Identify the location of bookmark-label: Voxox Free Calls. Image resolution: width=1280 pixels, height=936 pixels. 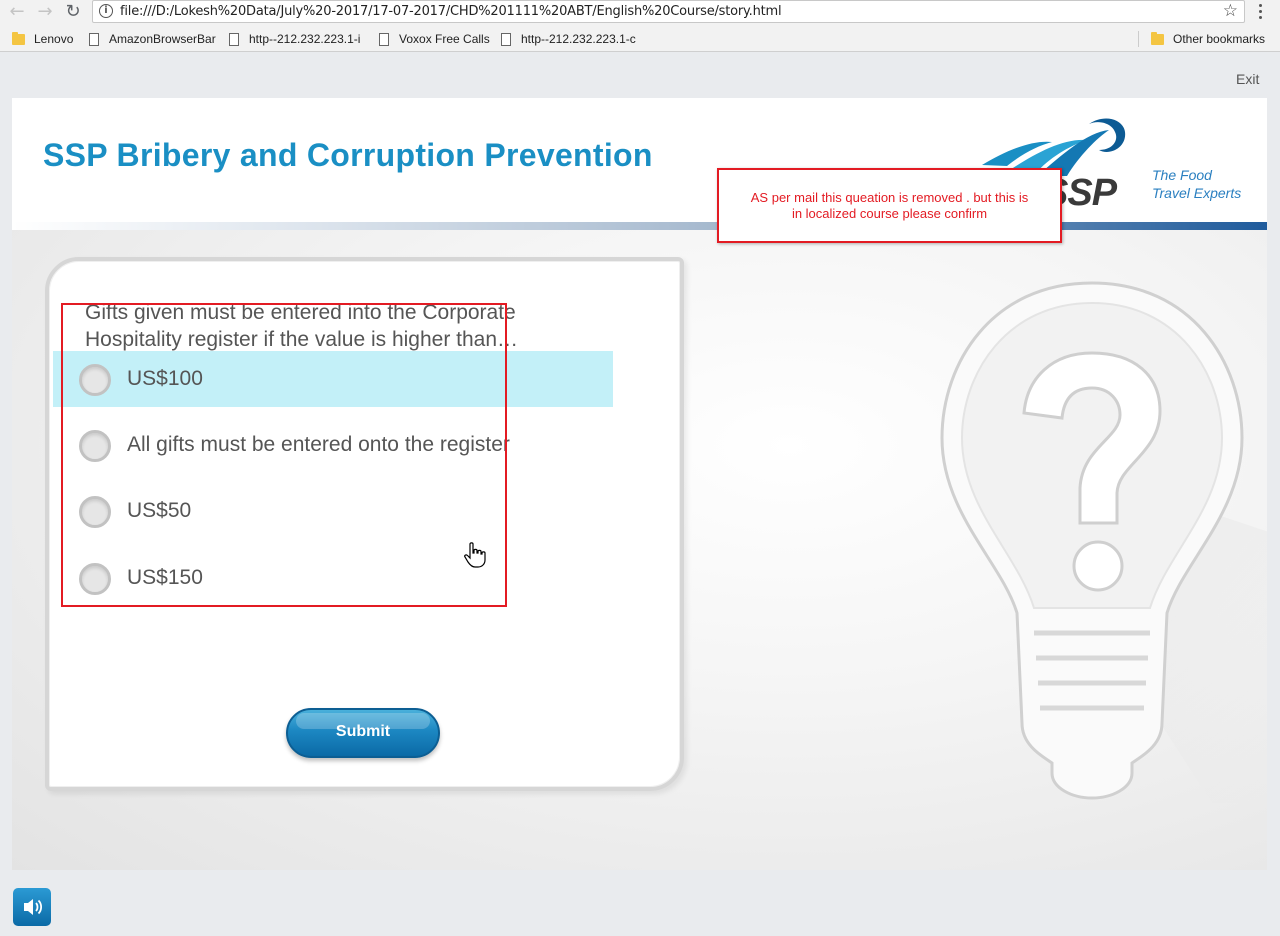
(444, 39).